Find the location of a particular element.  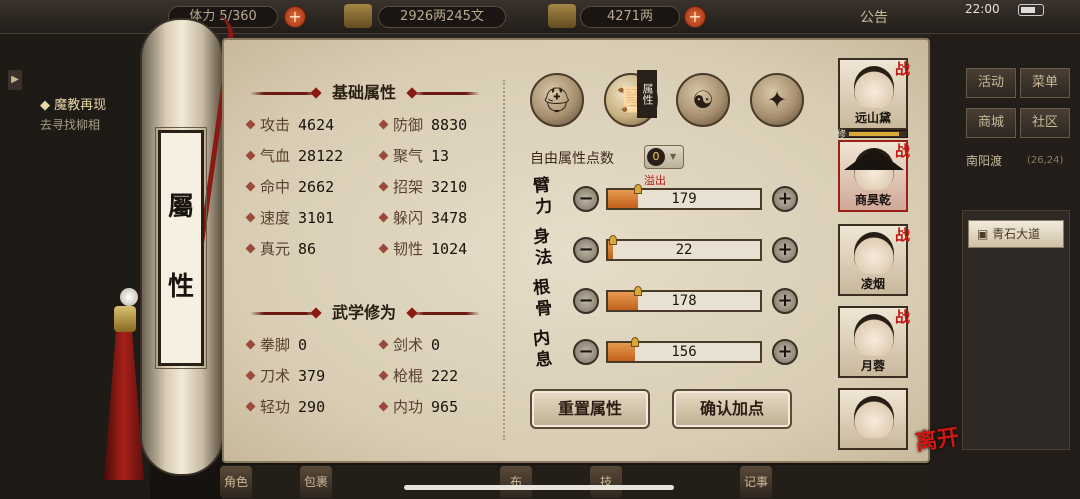

location-name: 南阳渡 is located at coordinates (984, 161).